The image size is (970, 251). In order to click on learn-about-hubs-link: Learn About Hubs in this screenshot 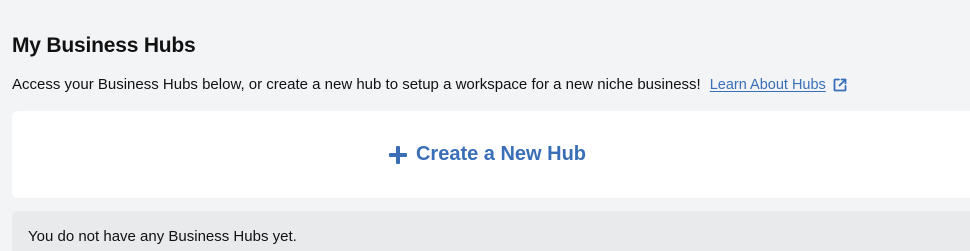, I will do `click(779, 85)`.